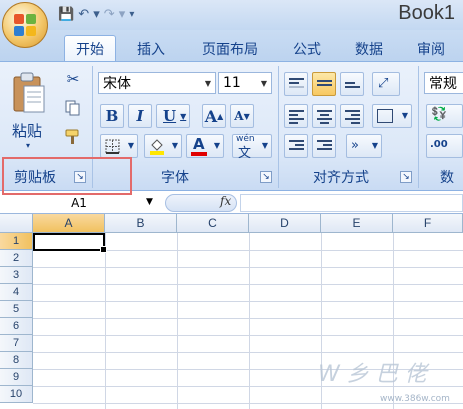 Image resolution: width=463 pixels, height=409 pixels. I want to click on borders-button: ▼, so click(119, 146).